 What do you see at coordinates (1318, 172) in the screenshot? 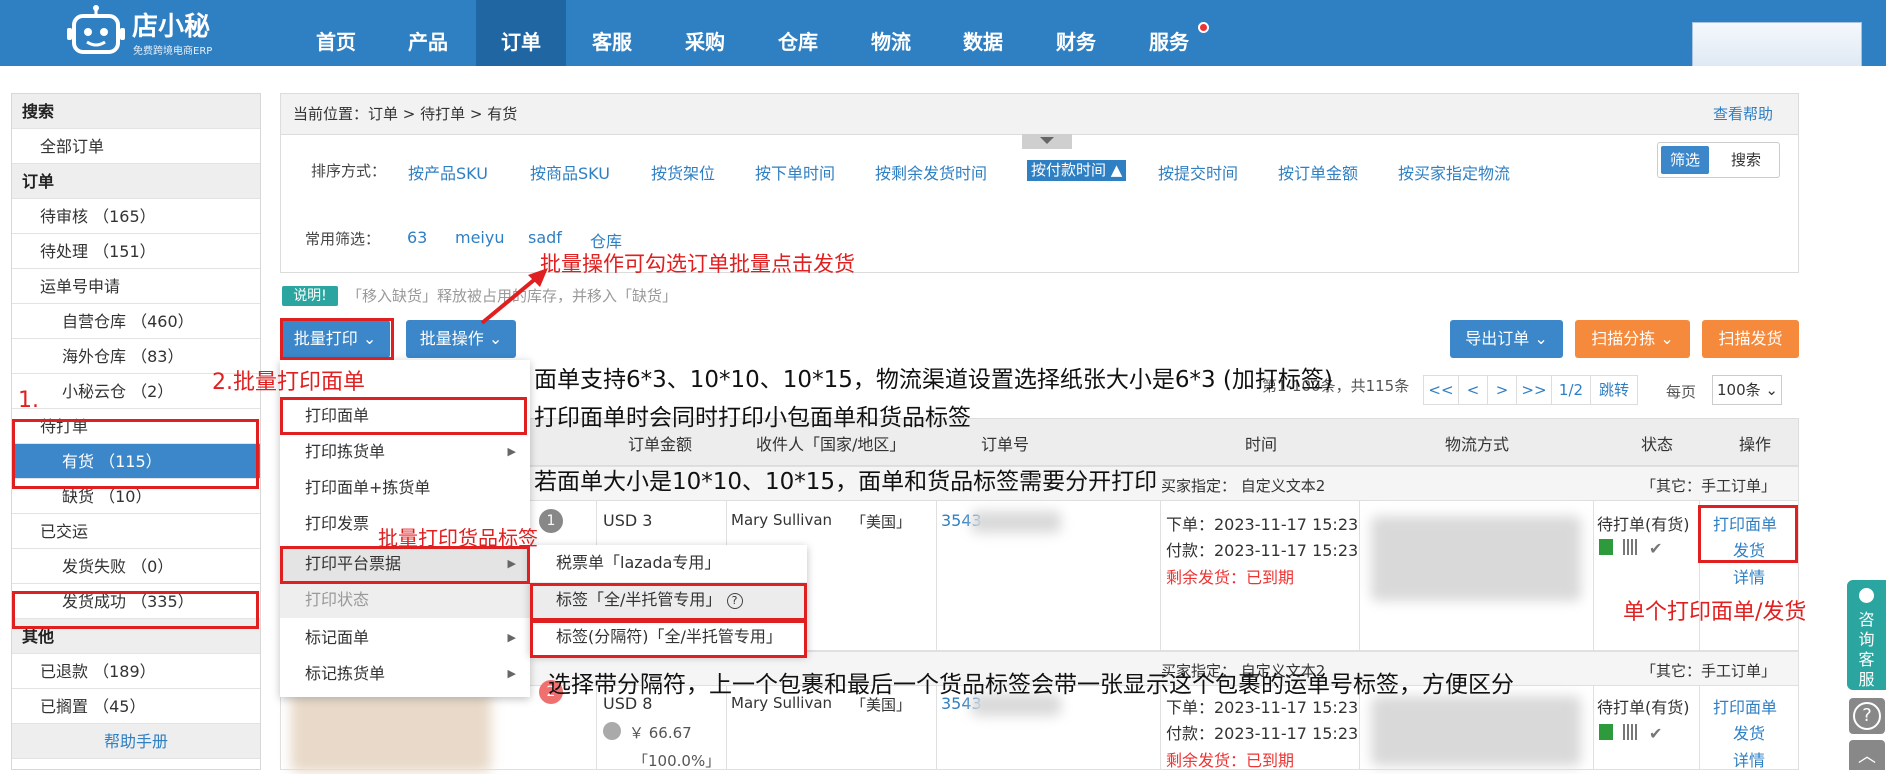
I see `sort-by-order-amount: 按订单金额` at bounding box center [1318, 172].